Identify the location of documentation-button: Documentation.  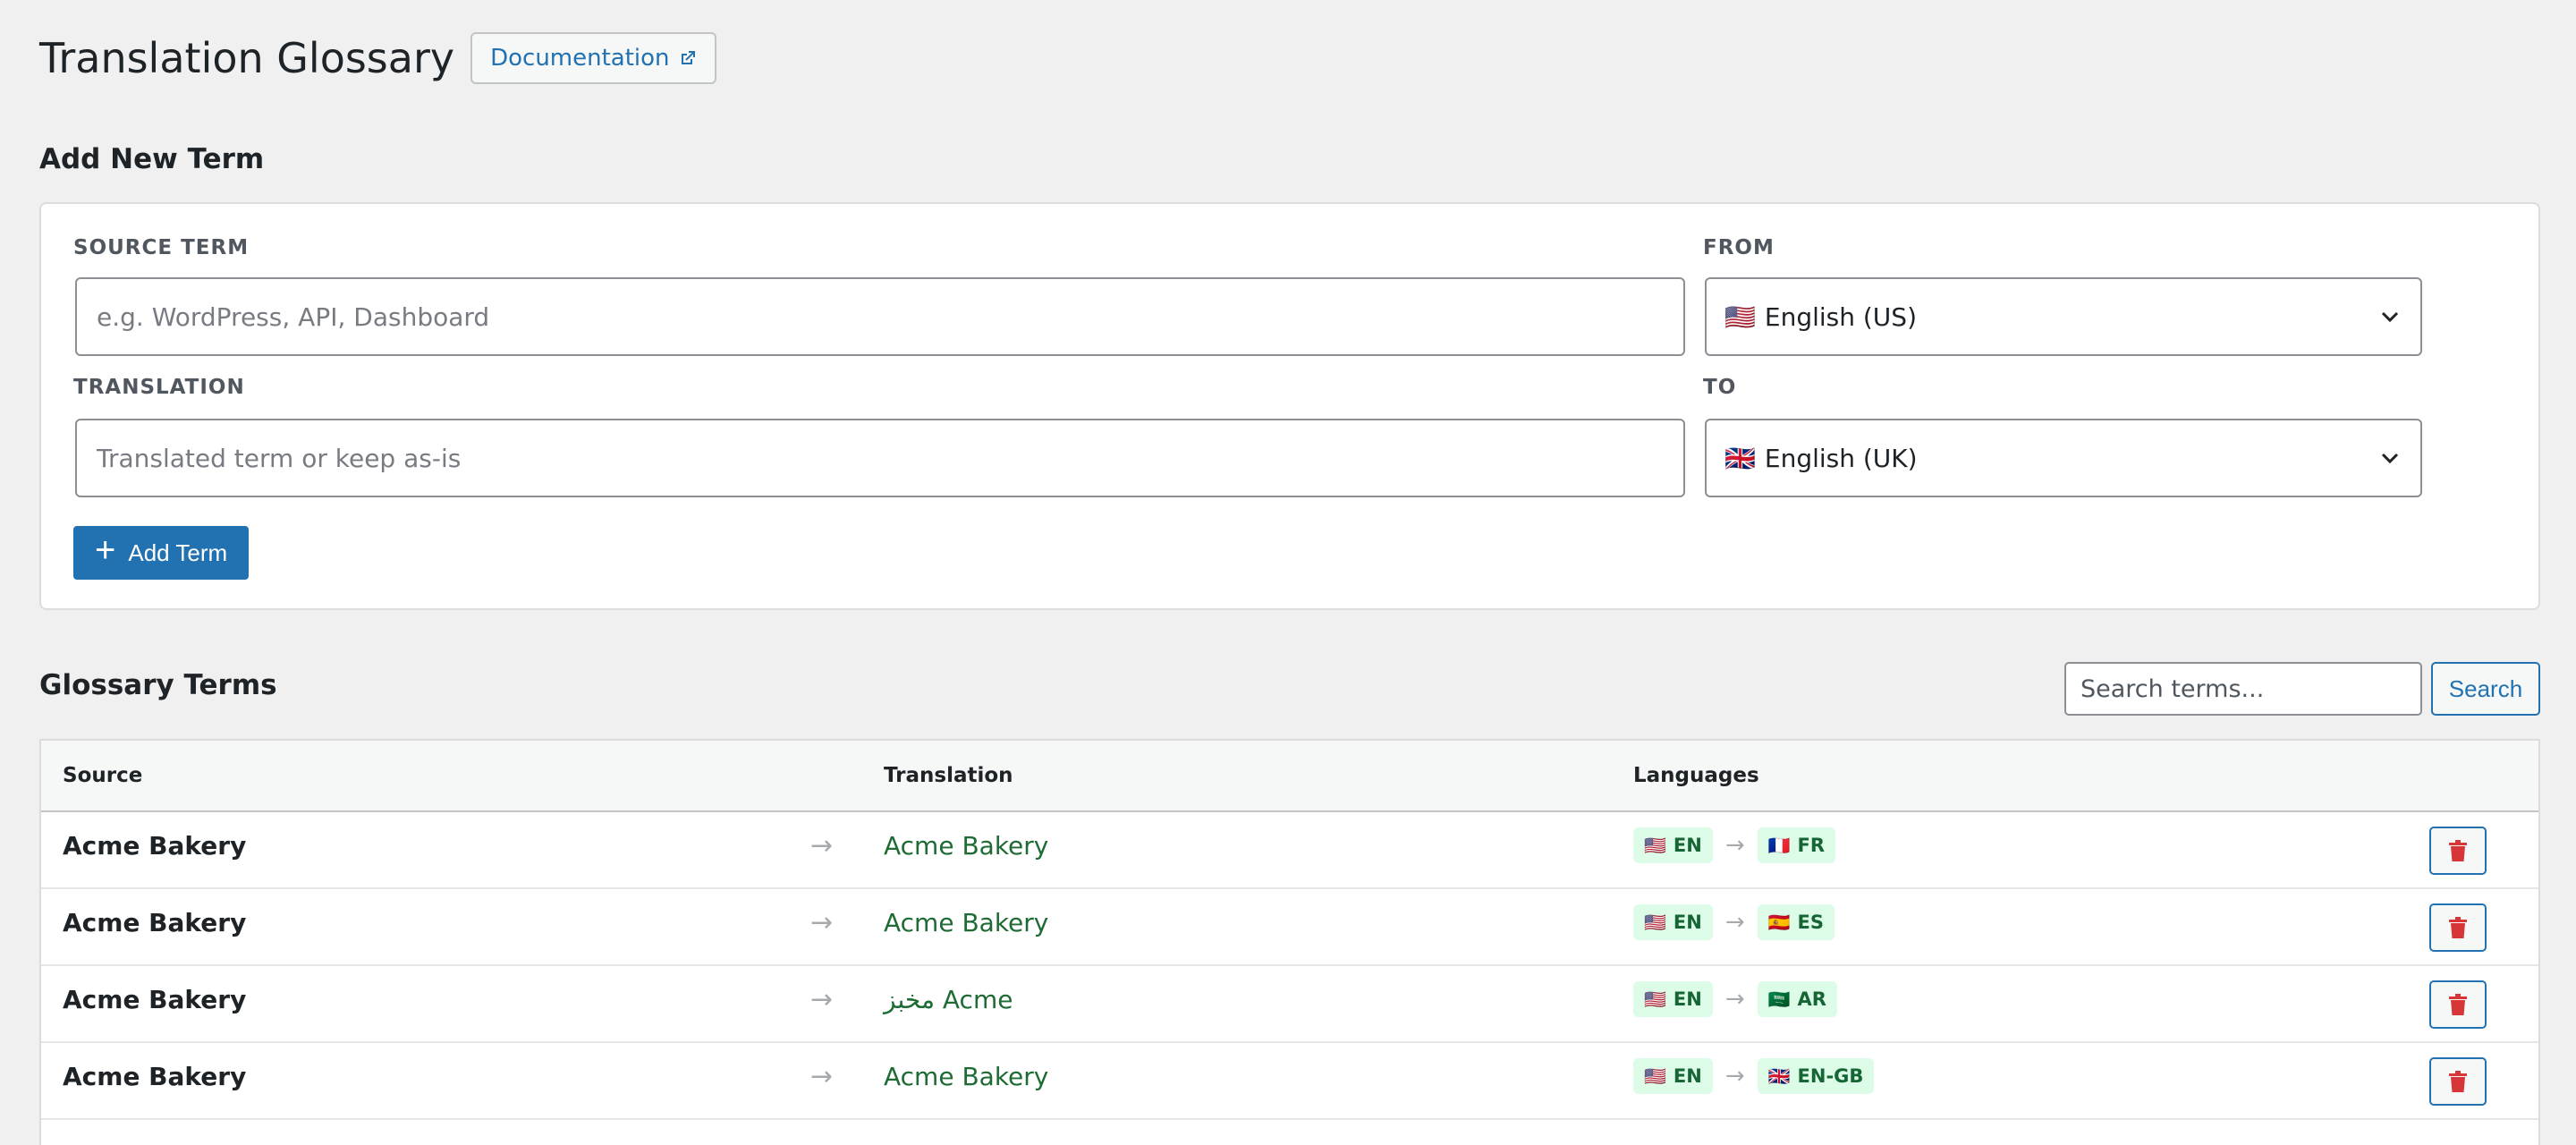
(593, 58).